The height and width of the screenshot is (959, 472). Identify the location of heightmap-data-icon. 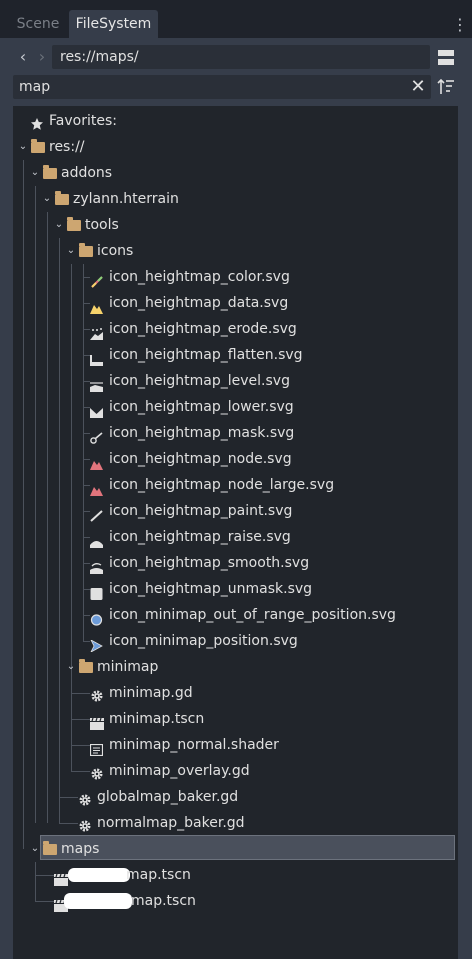
(96, 305).